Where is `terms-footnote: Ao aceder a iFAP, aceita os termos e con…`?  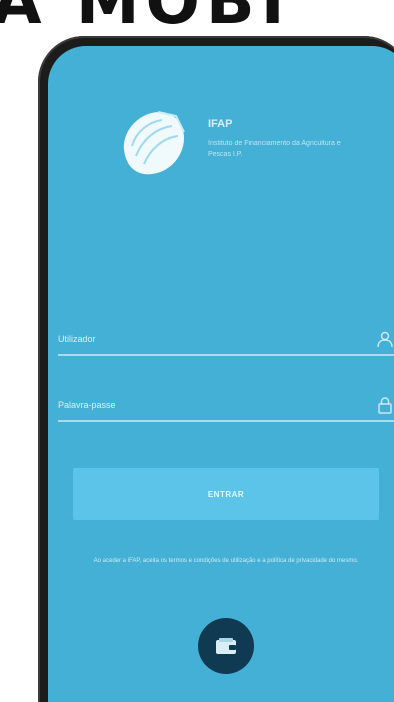 terms-footnote: Ao aceder a iFAP, aceita os termos e con… is located at coordinates (226, 561).